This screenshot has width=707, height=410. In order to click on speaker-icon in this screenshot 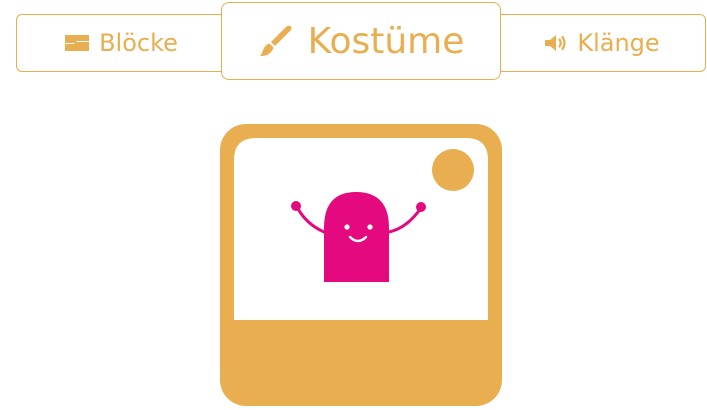, I will do `click(556, 43)`.